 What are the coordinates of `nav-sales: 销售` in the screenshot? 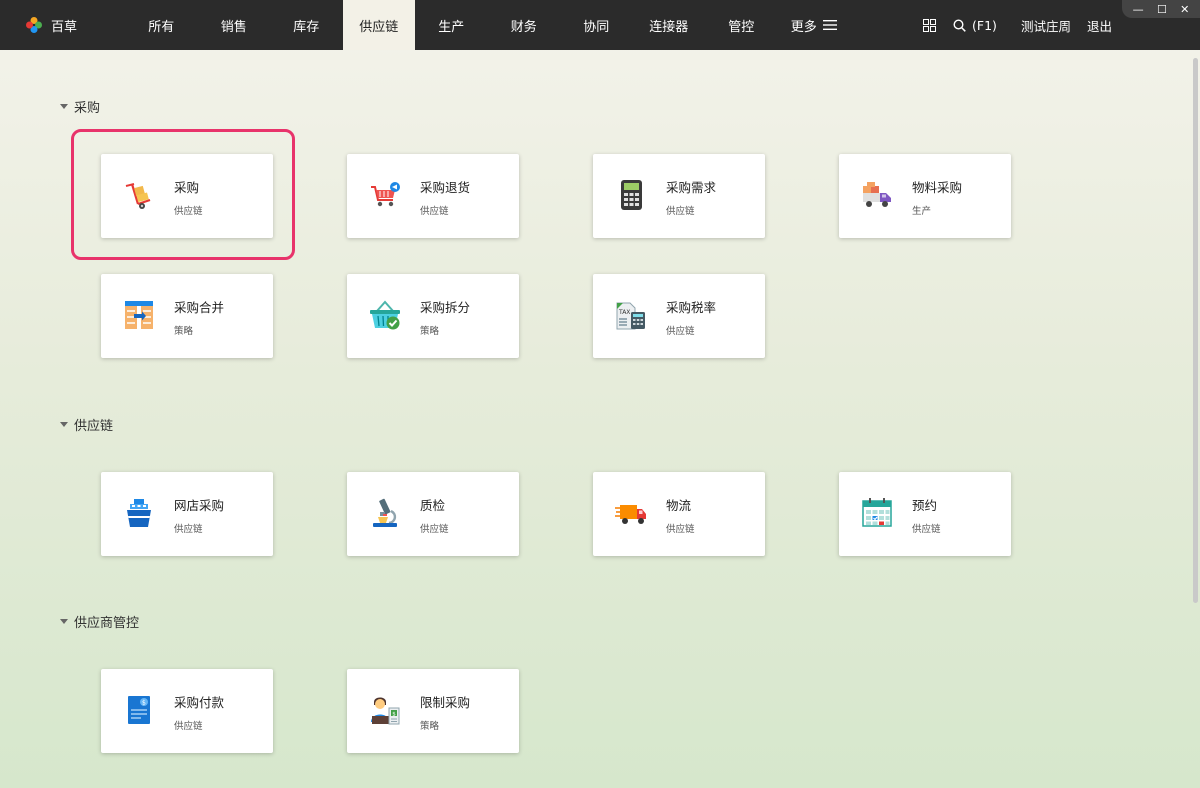 It's located at (234, 25).